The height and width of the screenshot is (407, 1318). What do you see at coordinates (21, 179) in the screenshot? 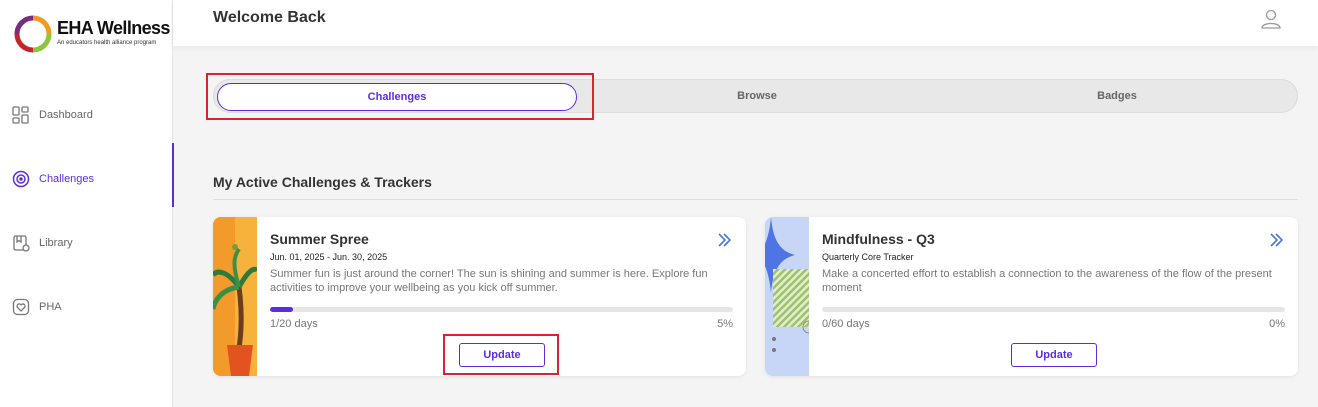
I see `target-icon` at bounding box center [21, 179].